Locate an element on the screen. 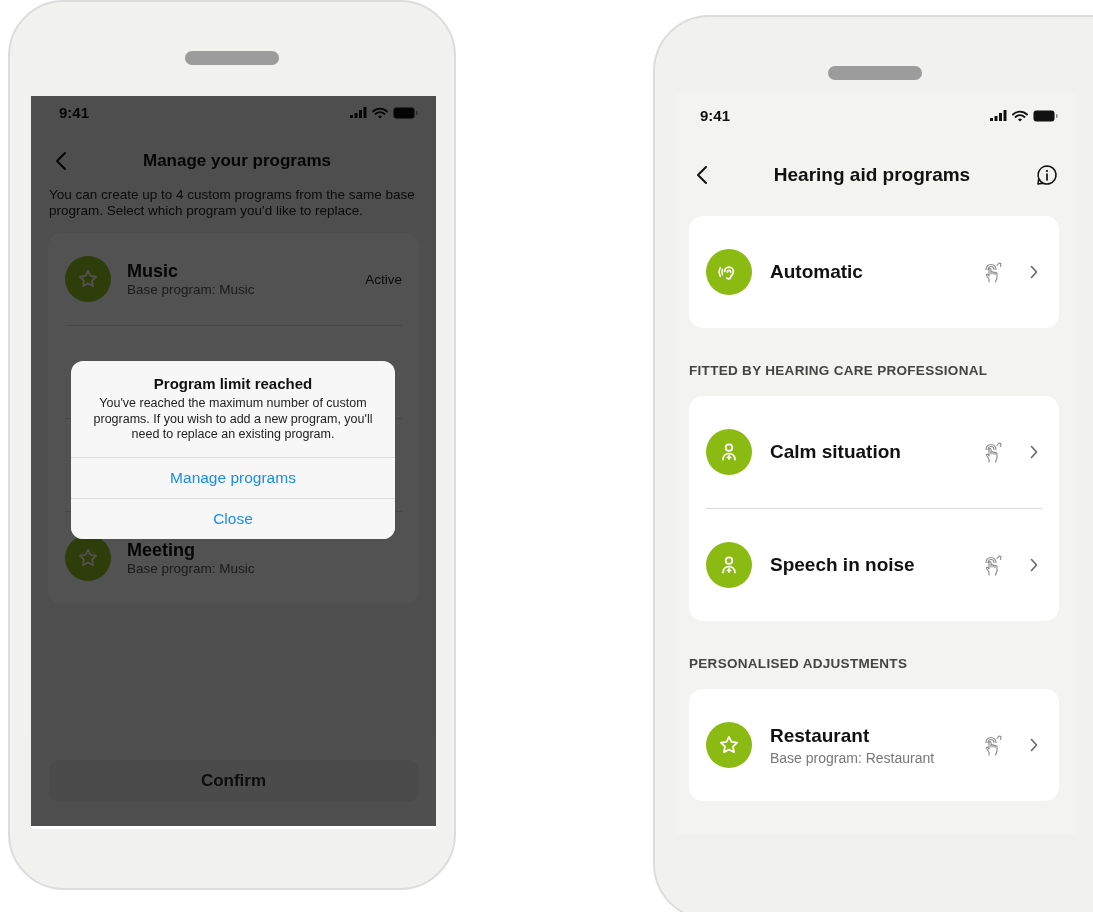  description-text: You can create up to 4 custom programs from the same base program. Select which program you'd like to replace. is located at coordinates (232, 203).